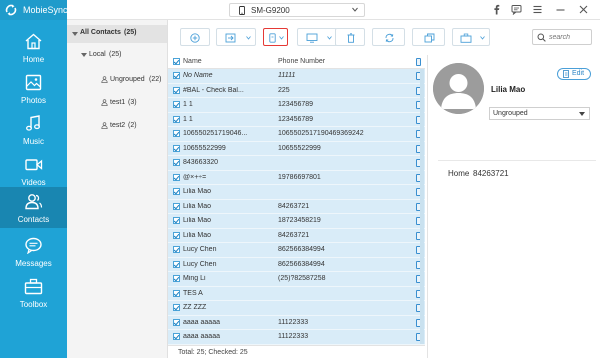 This screenshot has width=600, height=358. I want to click on phone-number-cell: 11122333, so click(293, 336).